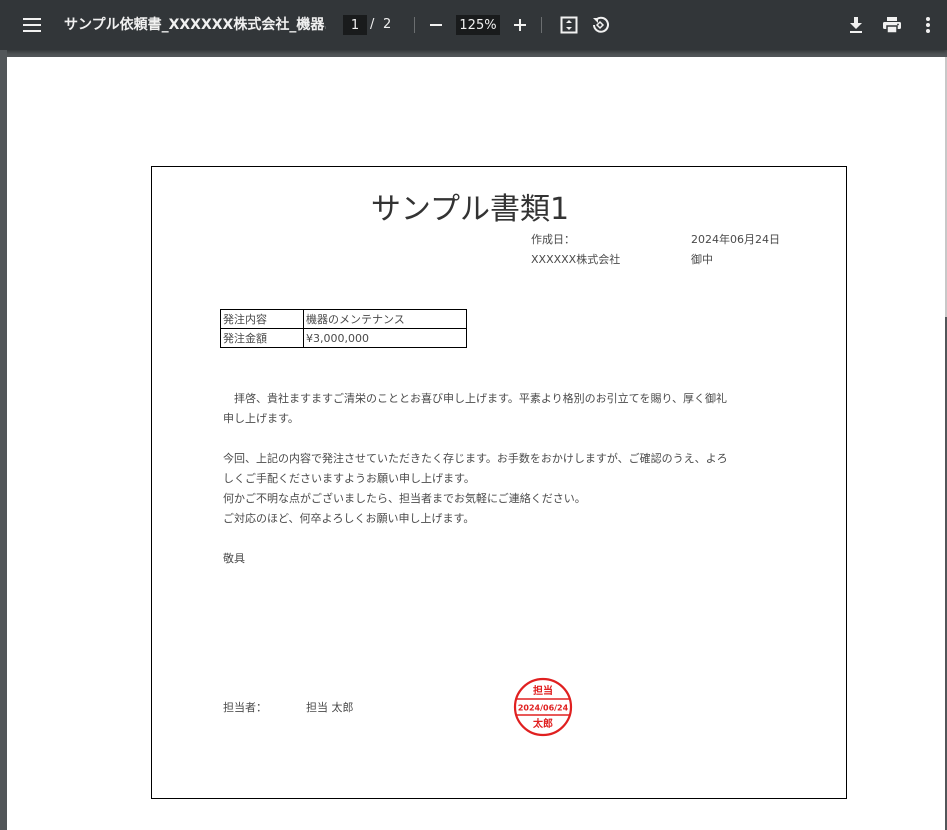 This screenshot has width=947, height=830. What do you see at coordinates (387, 24) in the screenshot?
I see `total-pages: 2` at bounding box center [387, 24].